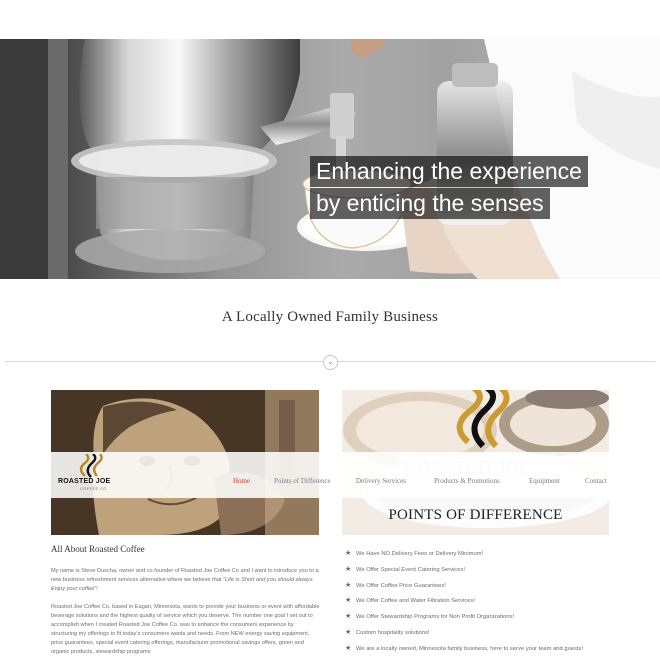 The height and width of the screenshot is (660, 660). What do you see at coordinates (241, 481) in the screenshot?
I see `nav-home-link: Home` at bounding box center [241, 481].